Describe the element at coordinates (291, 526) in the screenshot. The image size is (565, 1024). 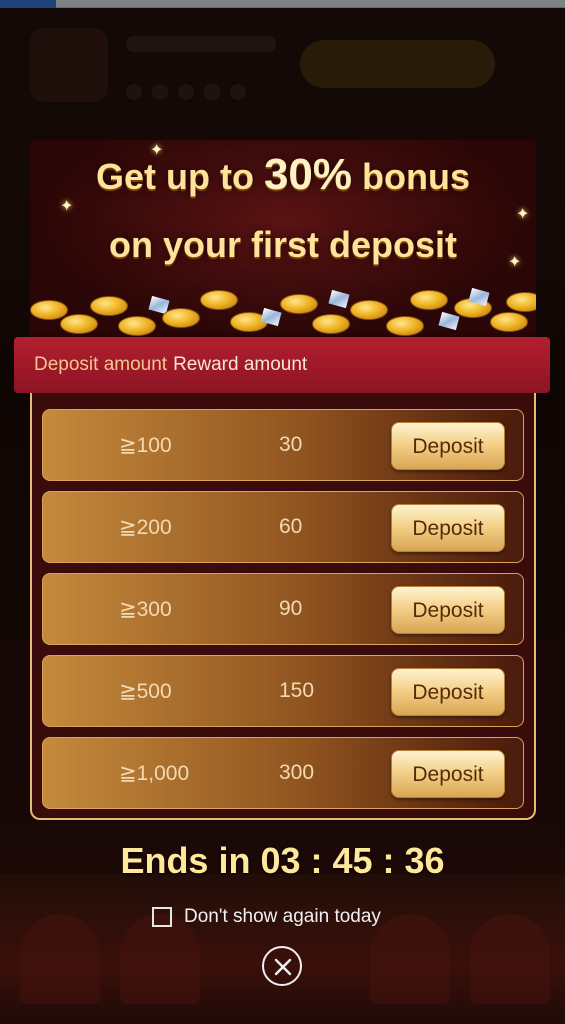
I see `reward-value: 60` at that location.